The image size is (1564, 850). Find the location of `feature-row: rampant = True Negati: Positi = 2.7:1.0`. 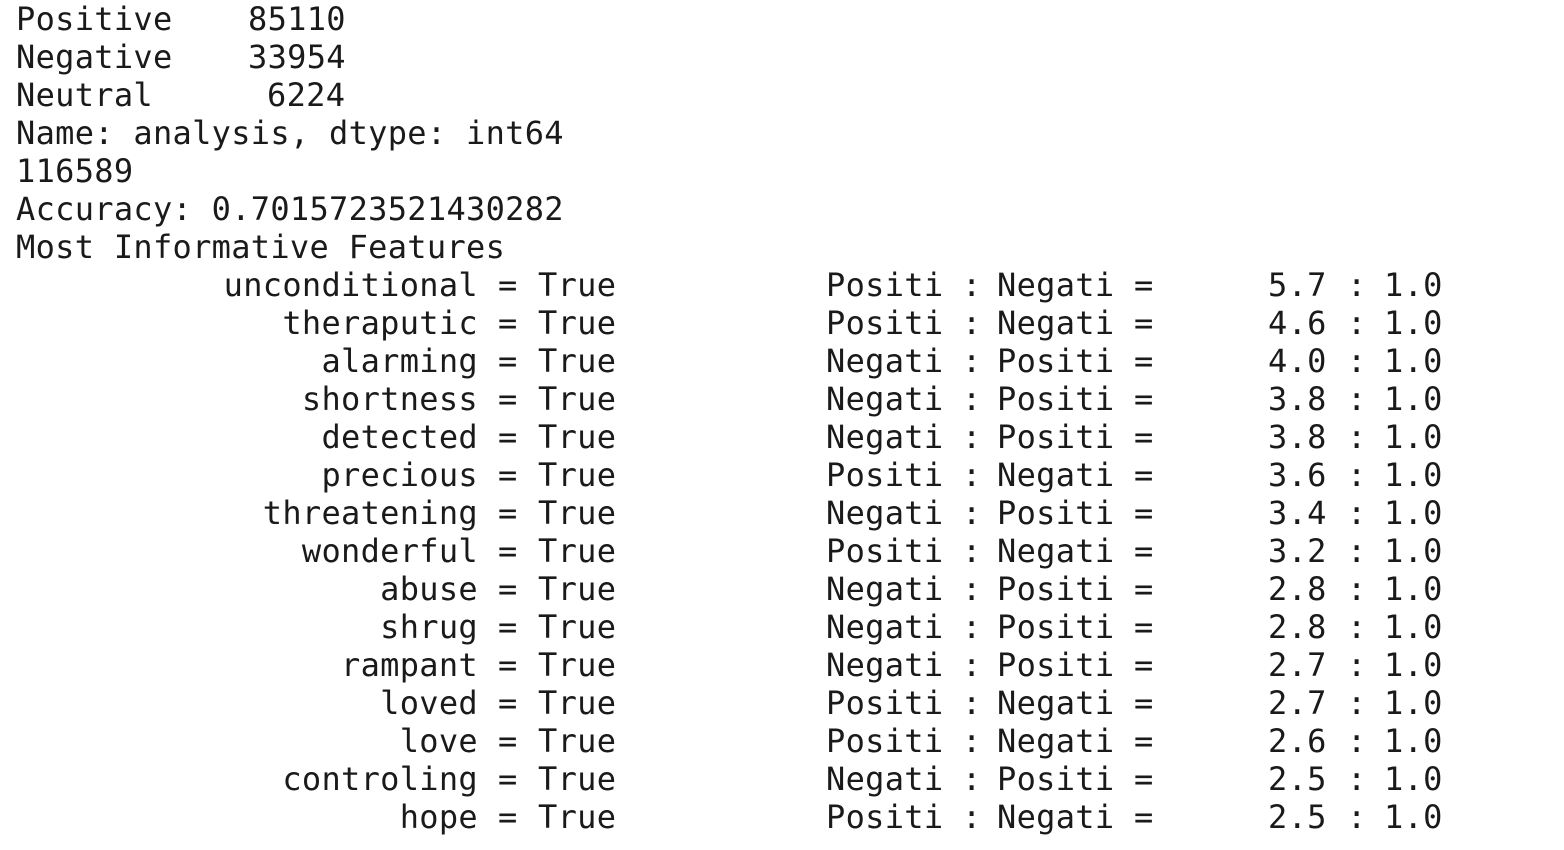

feature-row: rampant = True Negati: Positi = 2.7:1.0 is located at coordinates (782, 665).